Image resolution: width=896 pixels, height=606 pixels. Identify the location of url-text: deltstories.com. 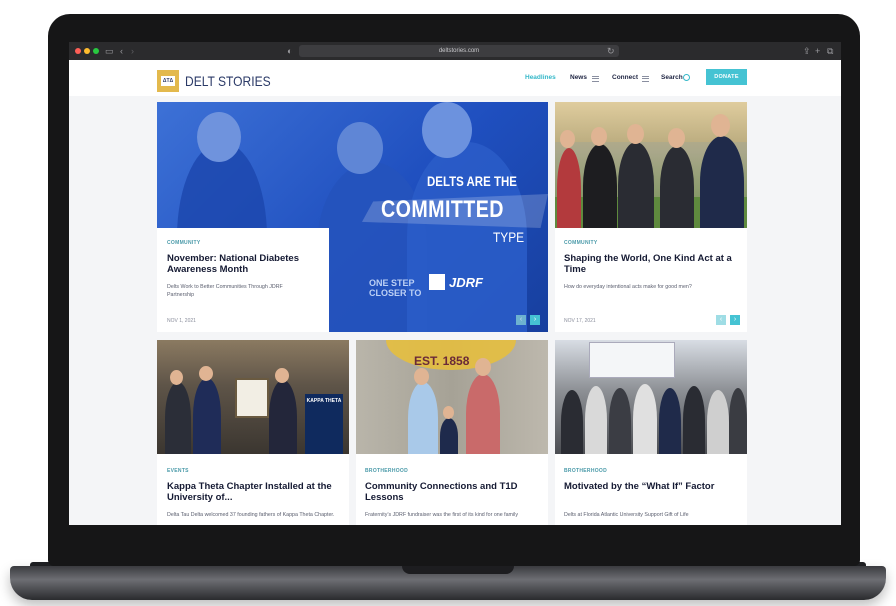
(459, 51).